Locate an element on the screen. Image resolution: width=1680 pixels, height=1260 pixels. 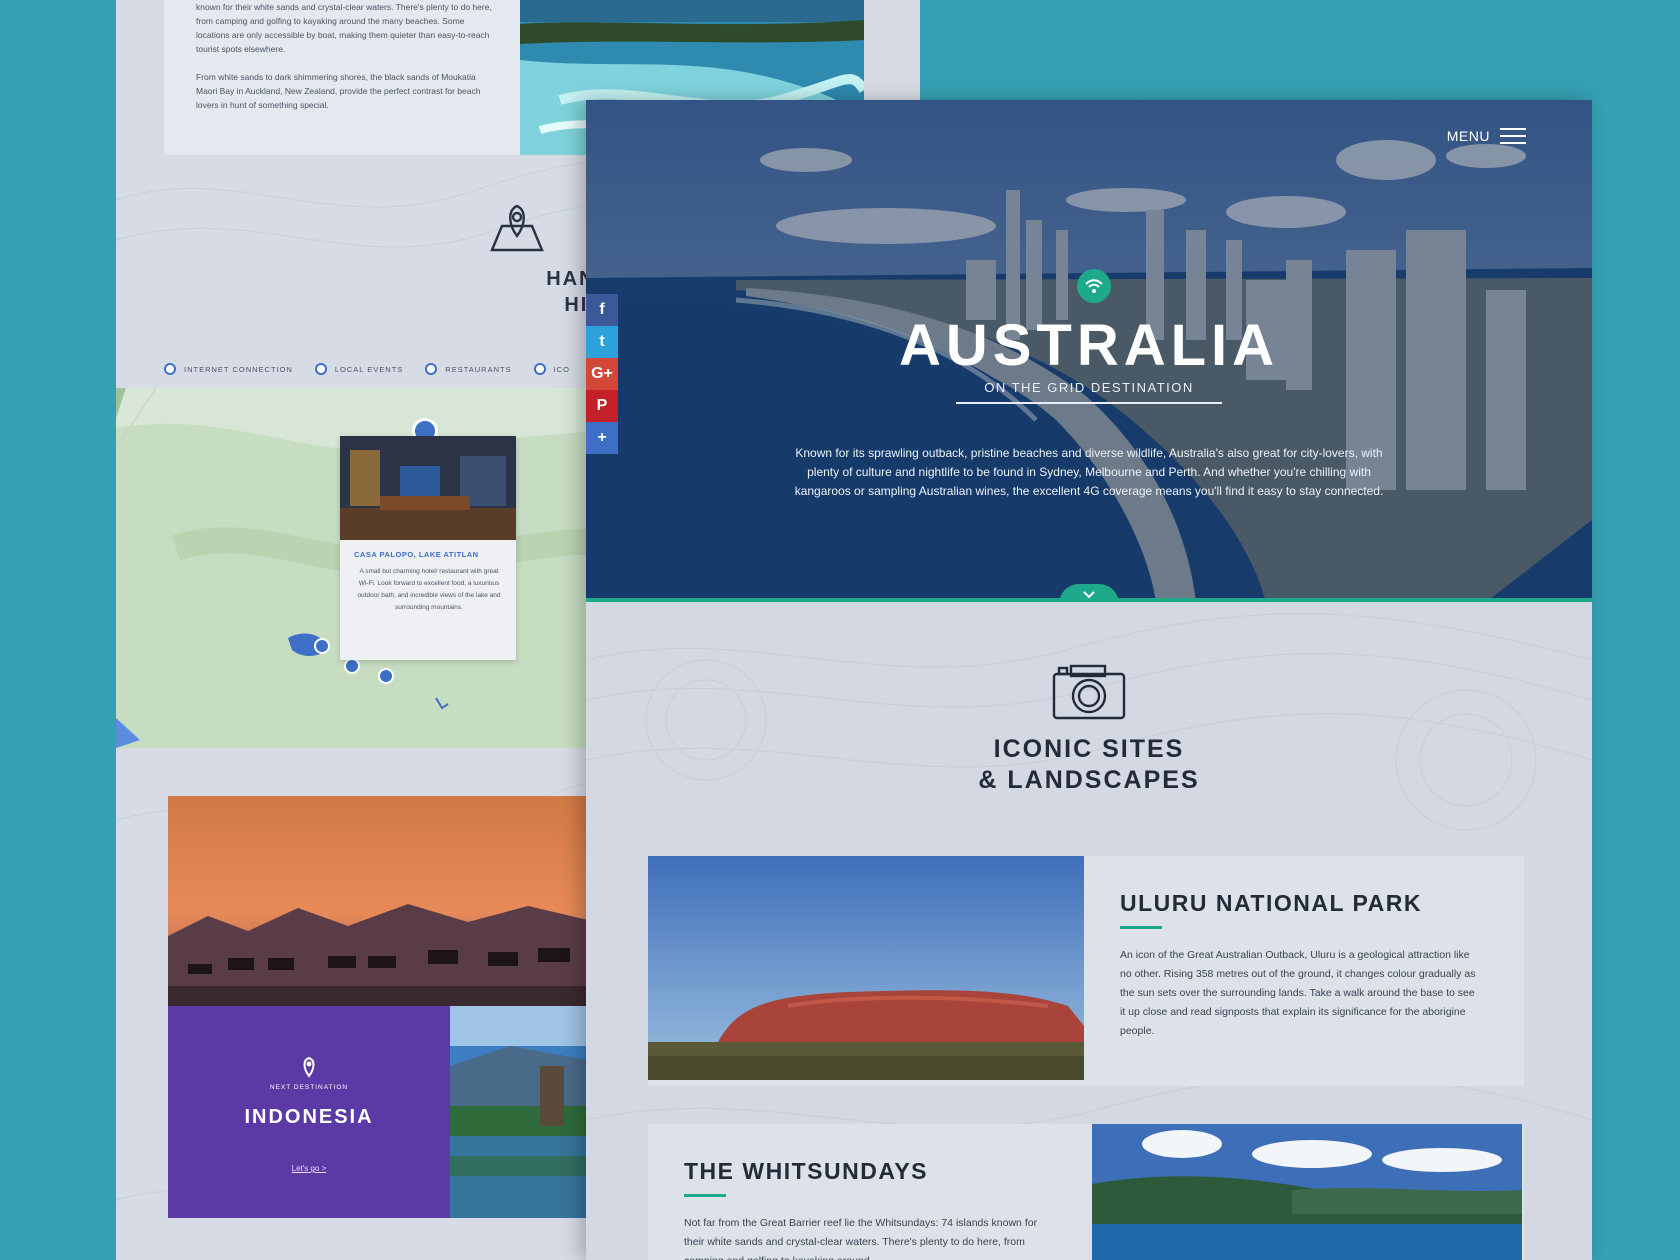
plus-icon: + is located at coordinates (602, 437).